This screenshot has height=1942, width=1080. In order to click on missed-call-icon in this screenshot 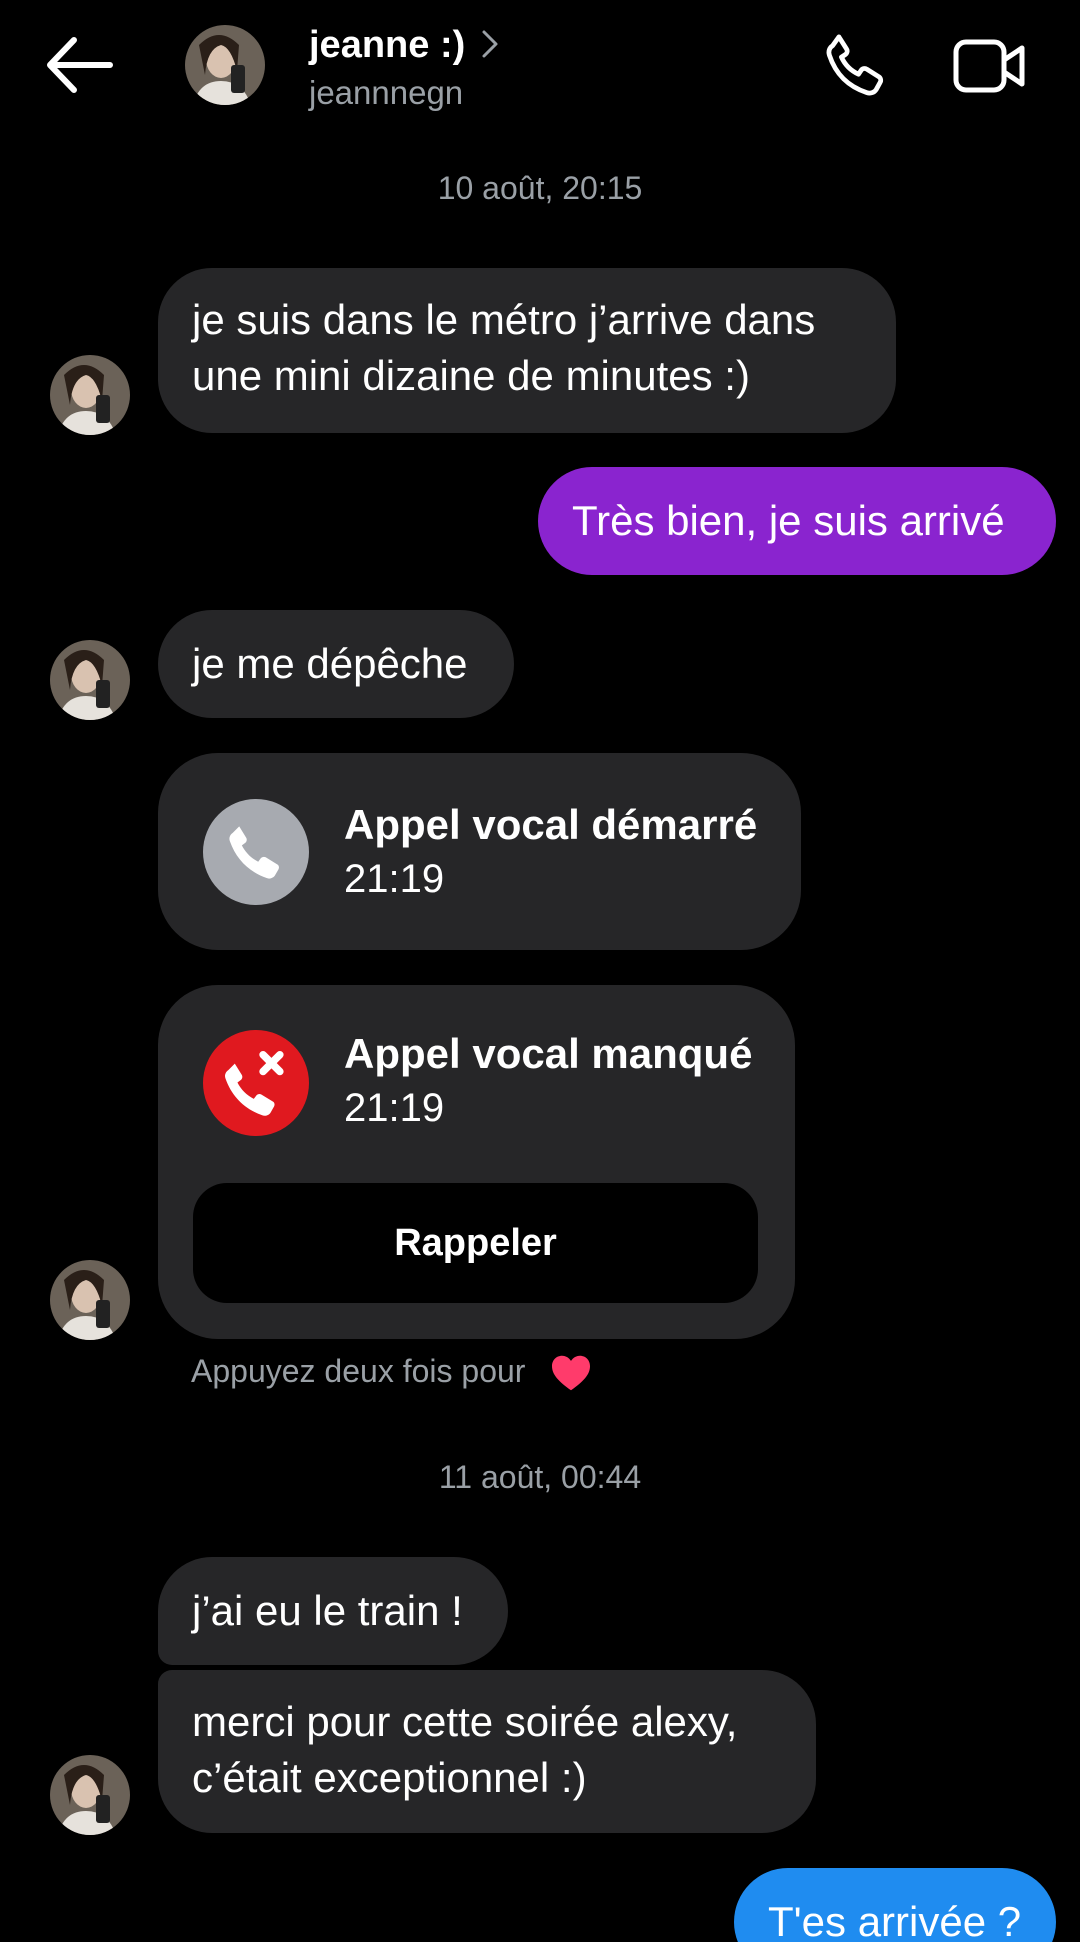, I will do `click(256, 1083)`.